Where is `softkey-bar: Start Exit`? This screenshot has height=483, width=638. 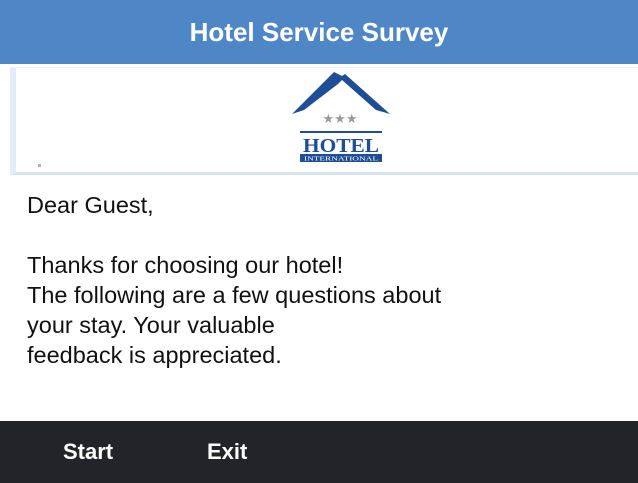
softkey-bar: Start Exit is located at coordinates (319, 452).